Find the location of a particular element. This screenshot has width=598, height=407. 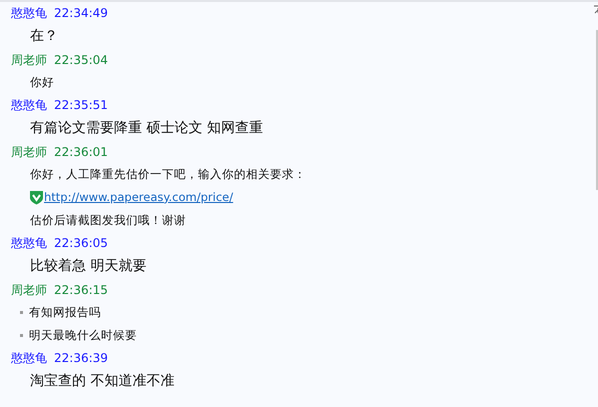

message-text: 明天最晚什么时候要 is located at coordinates (83, 335).